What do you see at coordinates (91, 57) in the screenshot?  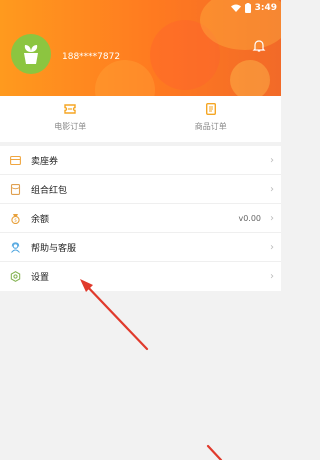 I see `user-phone: 188****7872` at bounding box center [91, 57].